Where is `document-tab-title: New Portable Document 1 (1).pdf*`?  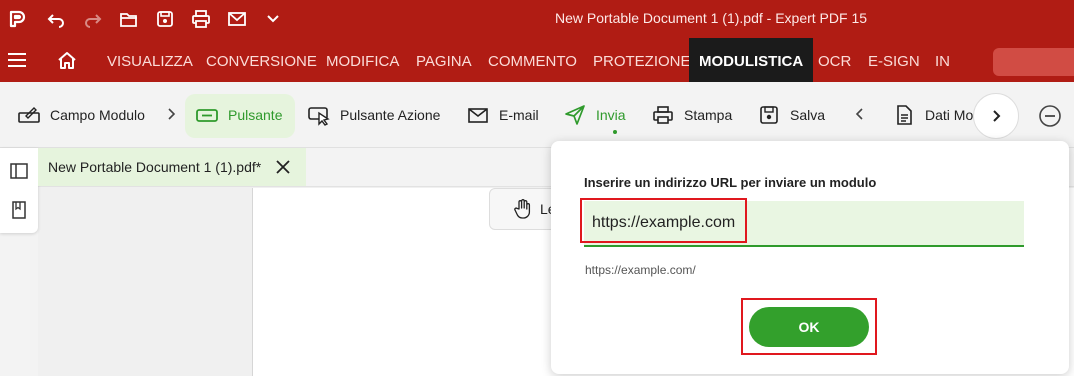
document-tab-title: New Portable Document 1 (1).pdf* is located at coordinates (155, 167).